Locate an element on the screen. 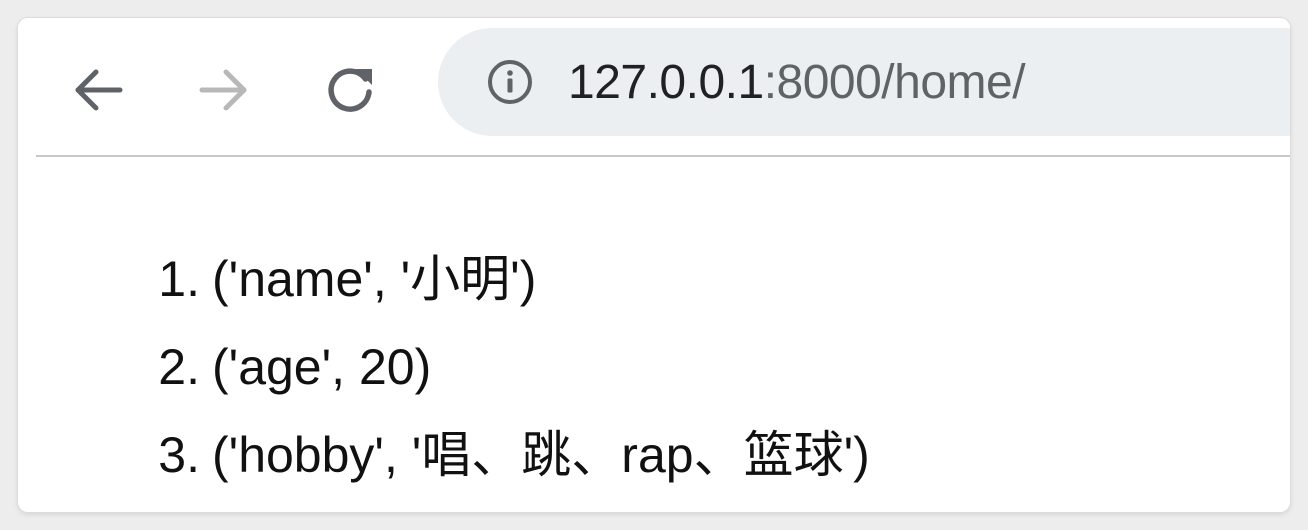  list-item-number: 2. is located at coordinates (179, 367).